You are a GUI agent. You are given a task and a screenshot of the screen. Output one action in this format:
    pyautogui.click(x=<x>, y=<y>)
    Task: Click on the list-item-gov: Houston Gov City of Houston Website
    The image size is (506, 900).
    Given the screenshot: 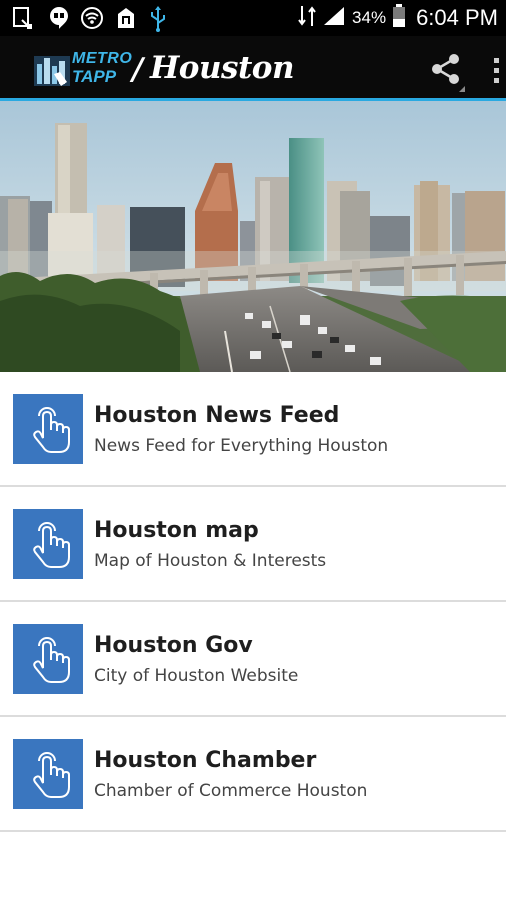 What is the action you would take?
    pyautogui.click(x=253, y=659)
    